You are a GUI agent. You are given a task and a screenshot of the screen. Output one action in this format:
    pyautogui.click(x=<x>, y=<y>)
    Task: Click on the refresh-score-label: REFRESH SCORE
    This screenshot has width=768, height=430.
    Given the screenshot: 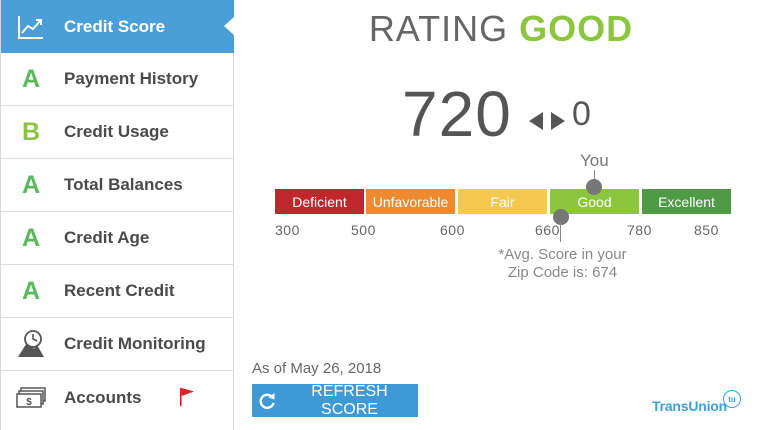 What is the action you would take?
    pyautogui.click(x=349, y=400)
    